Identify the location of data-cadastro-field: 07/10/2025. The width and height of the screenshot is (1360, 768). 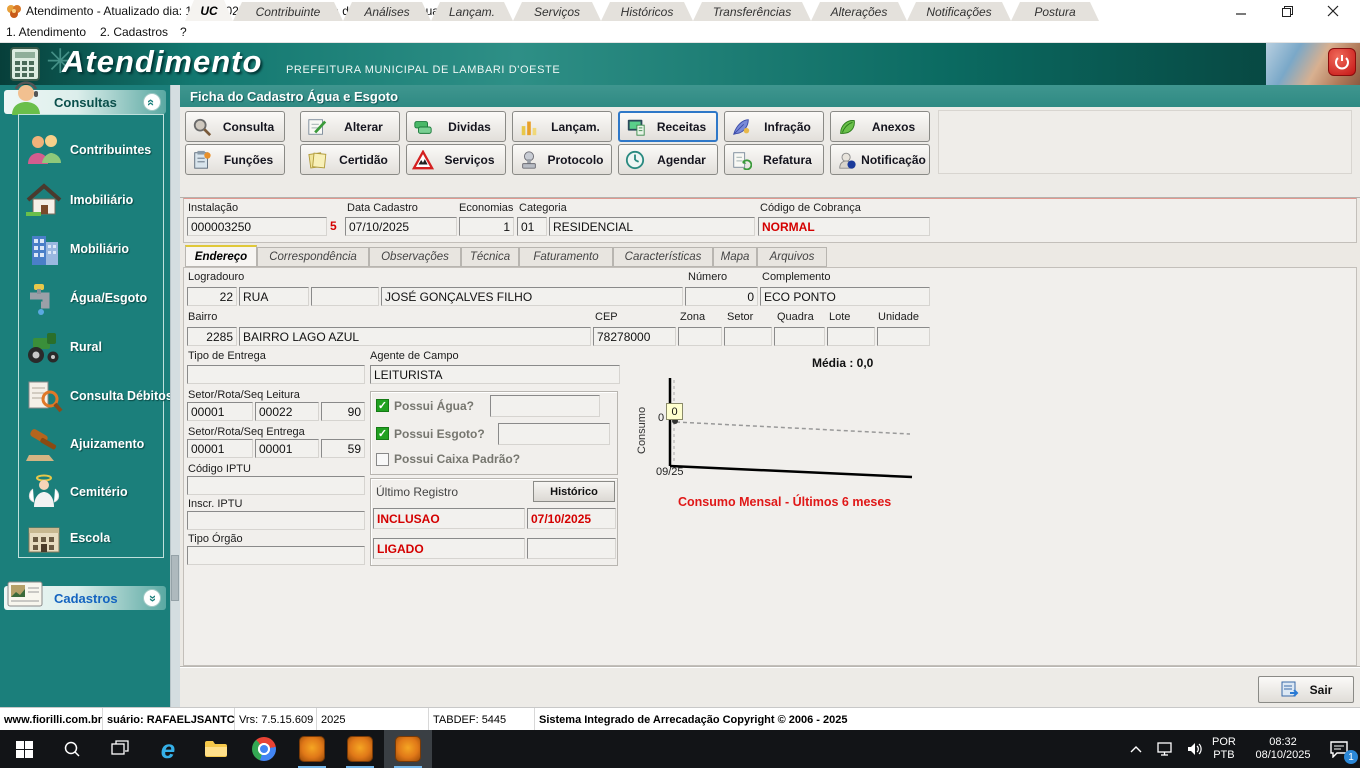
(401, 226).